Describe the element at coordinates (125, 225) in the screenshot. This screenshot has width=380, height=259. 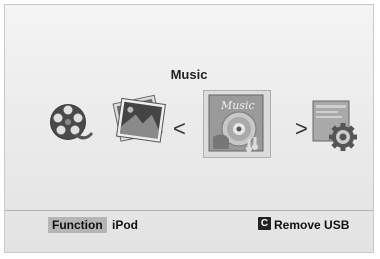
I see `function-value: iPod` at that location.